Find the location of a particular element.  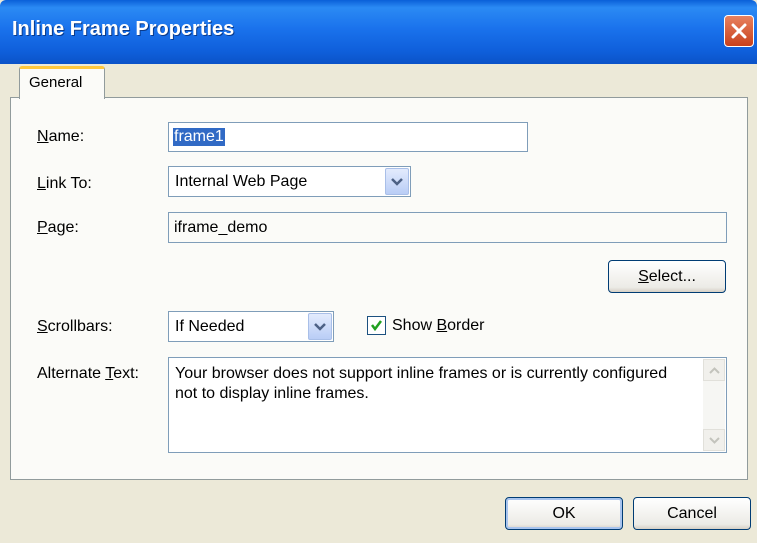

page-input: iframe_demo is located at coordinates (447, 227).